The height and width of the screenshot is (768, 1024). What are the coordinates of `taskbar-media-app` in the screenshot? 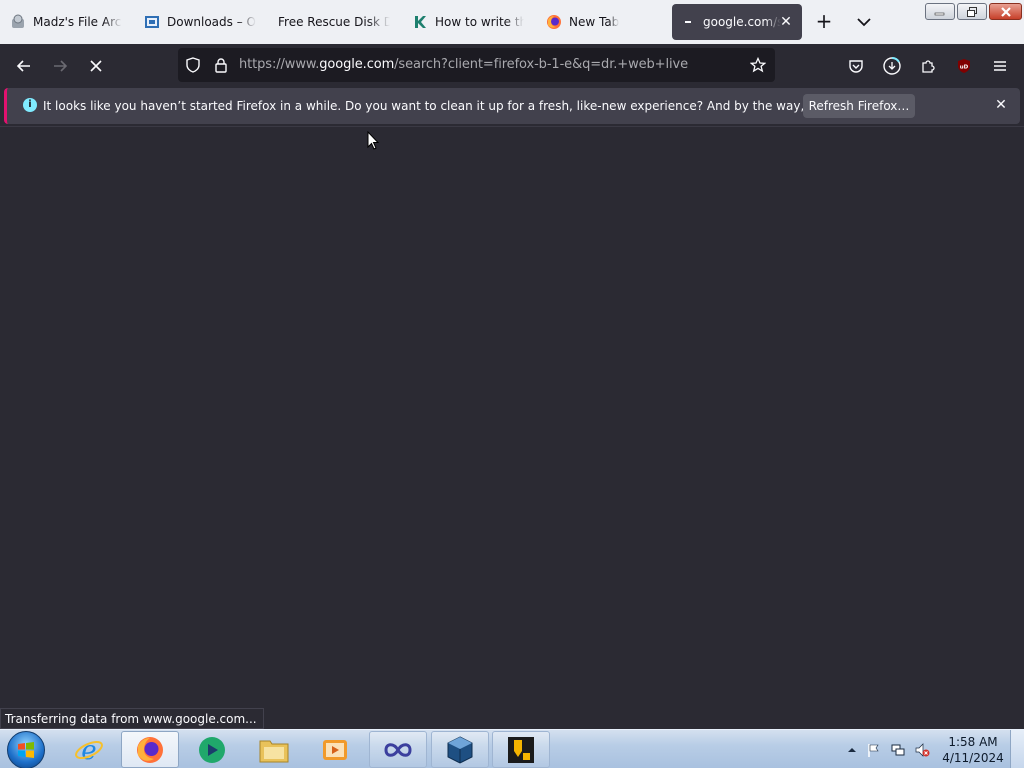 It's located at (212, 749).